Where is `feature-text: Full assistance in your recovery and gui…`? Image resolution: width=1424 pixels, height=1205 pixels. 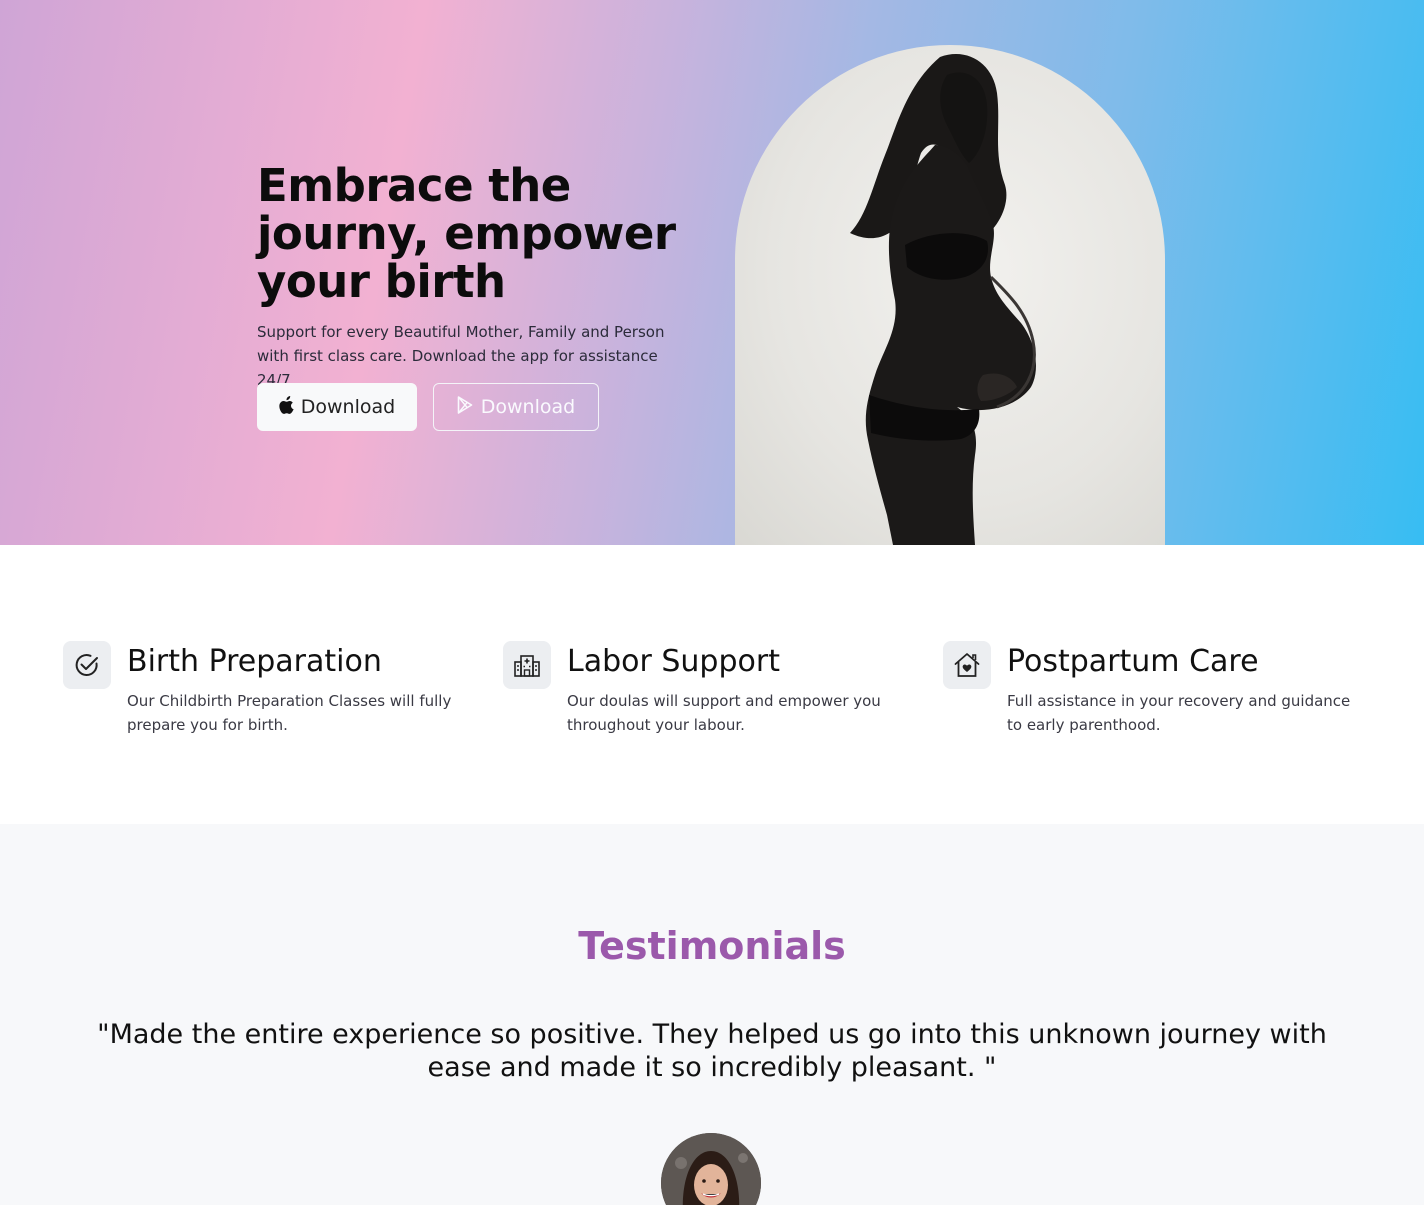
feature-text: Full assistance in your recovery and gui… is located at coordinates (1179, 713).